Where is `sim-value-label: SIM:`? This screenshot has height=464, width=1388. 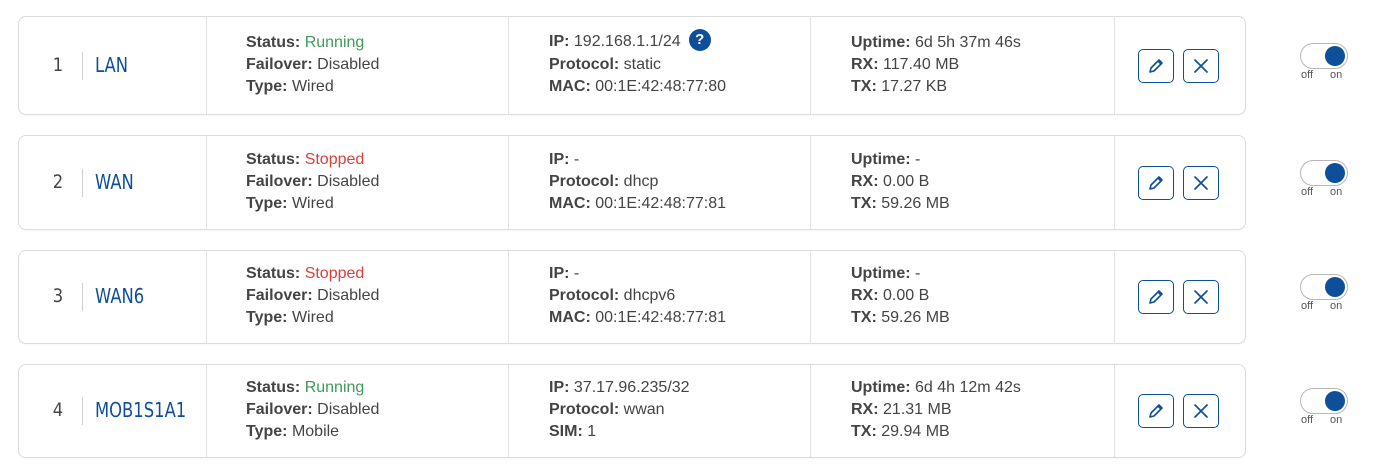
sim-value-label: SIM: is located at coordinates (566, 431).